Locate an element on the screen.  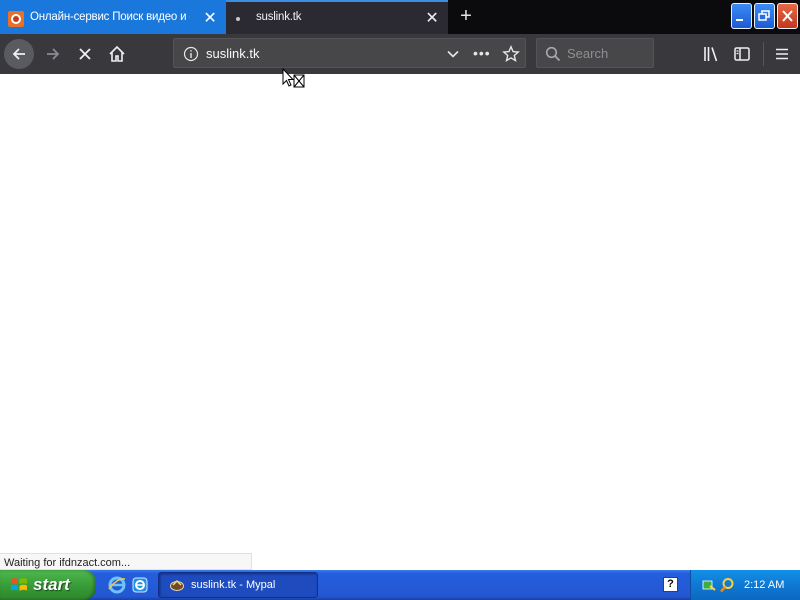
home-button is located at coordinates (117, 54).